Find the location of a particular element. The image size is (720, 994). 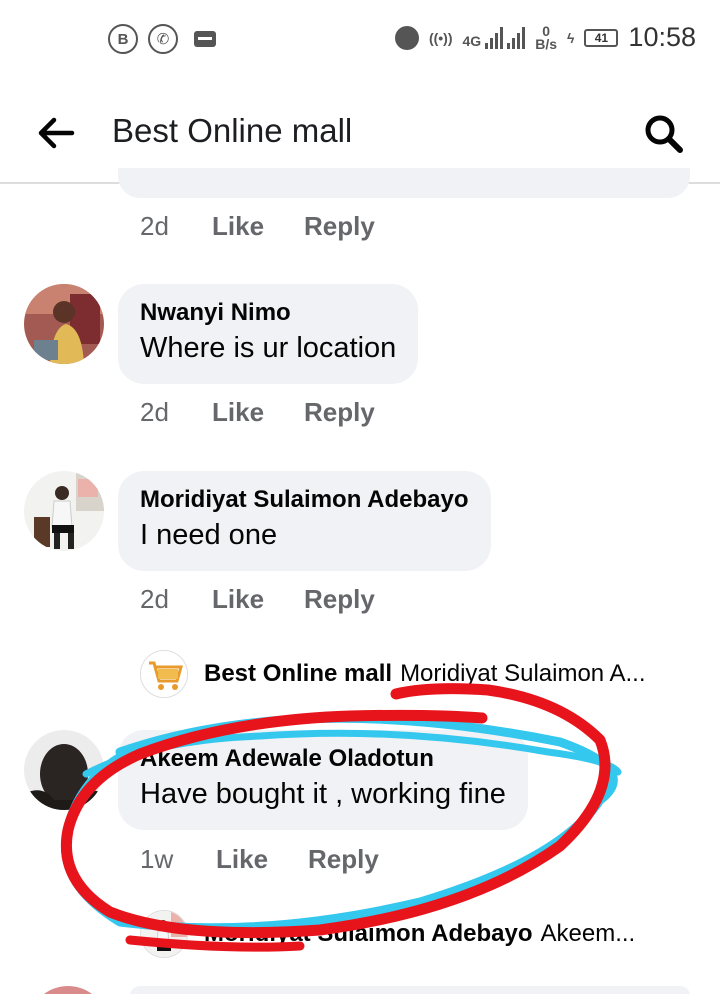

comment-actions: 1w Like Reply is located at coordinates (259, 859).